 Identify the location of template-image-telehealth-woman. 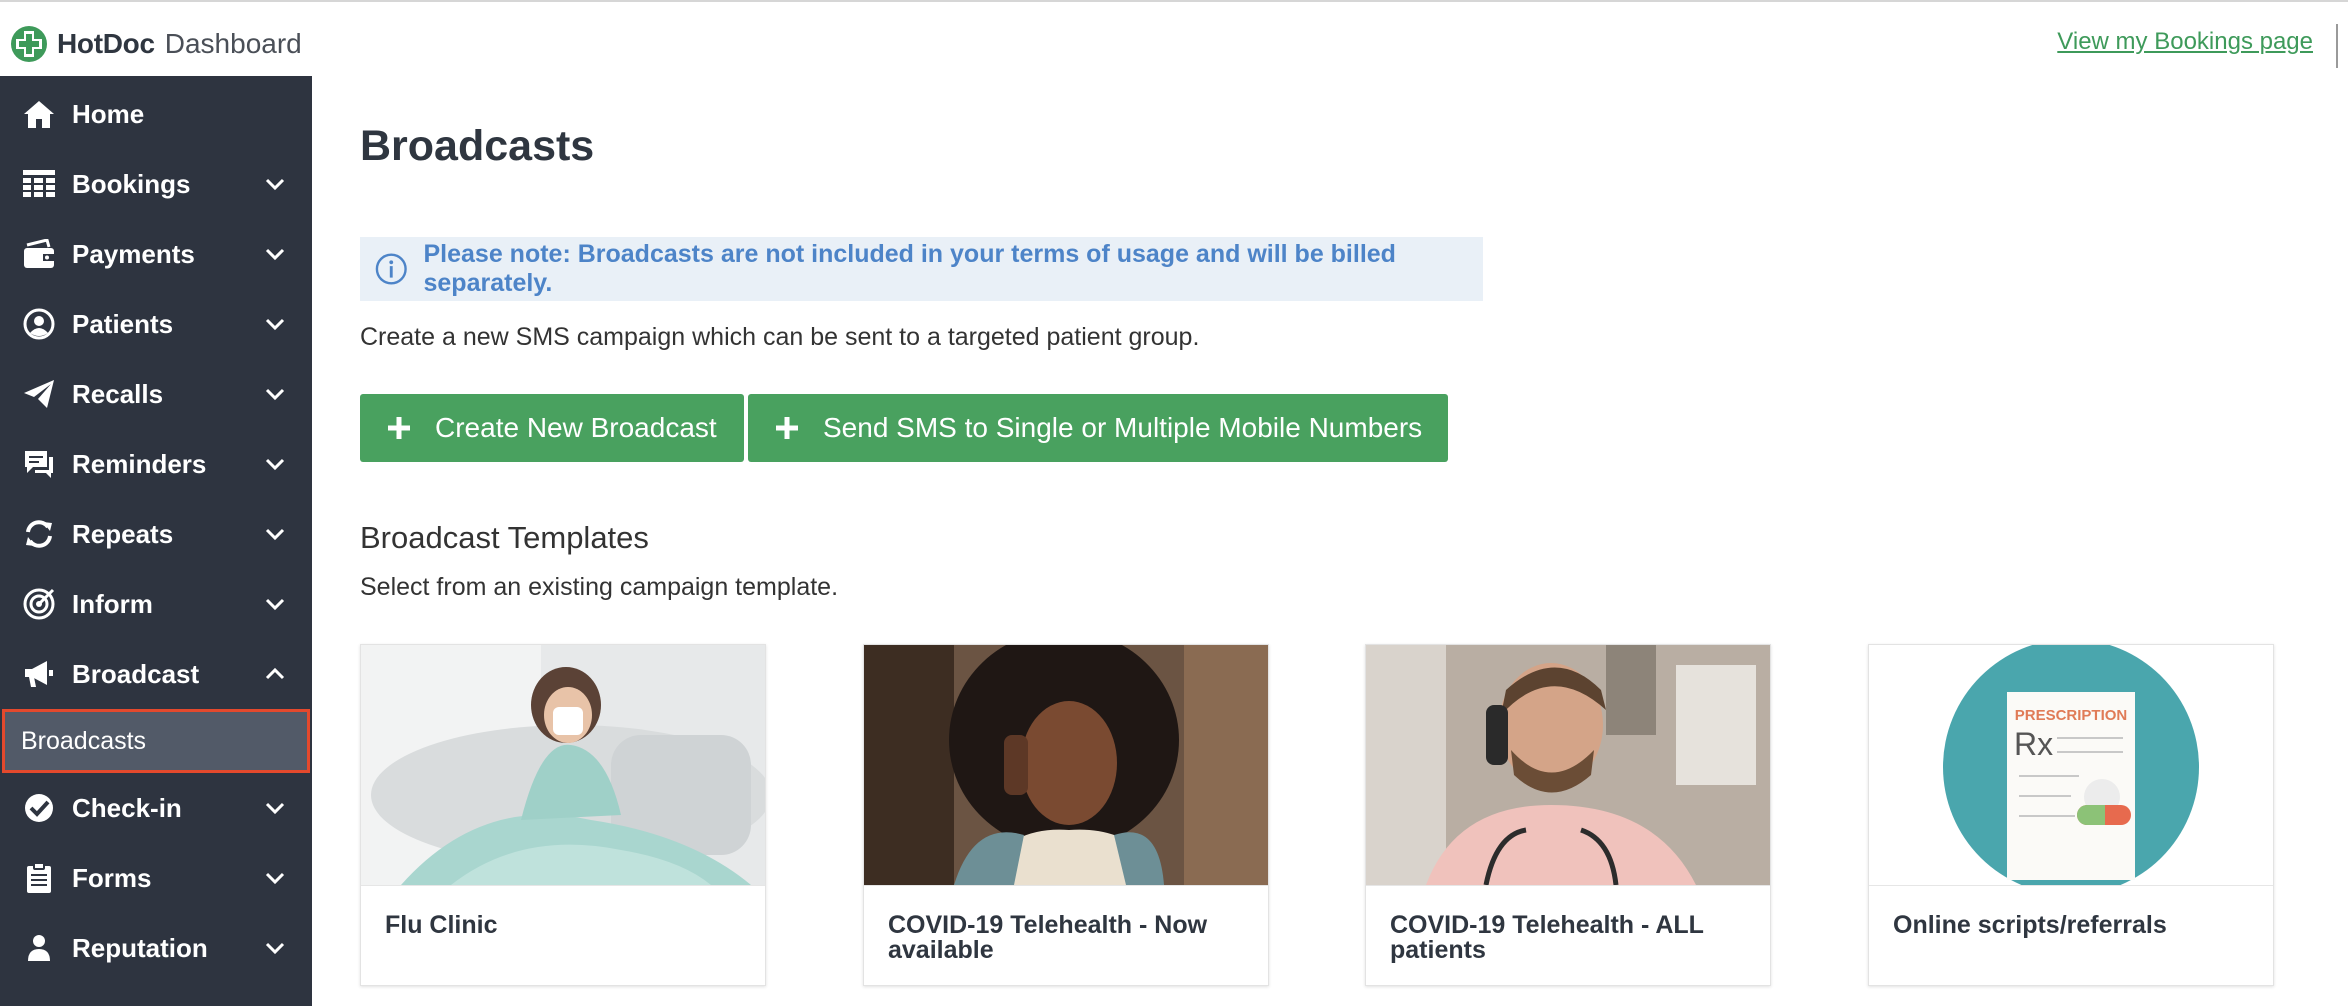
(1066, 765).